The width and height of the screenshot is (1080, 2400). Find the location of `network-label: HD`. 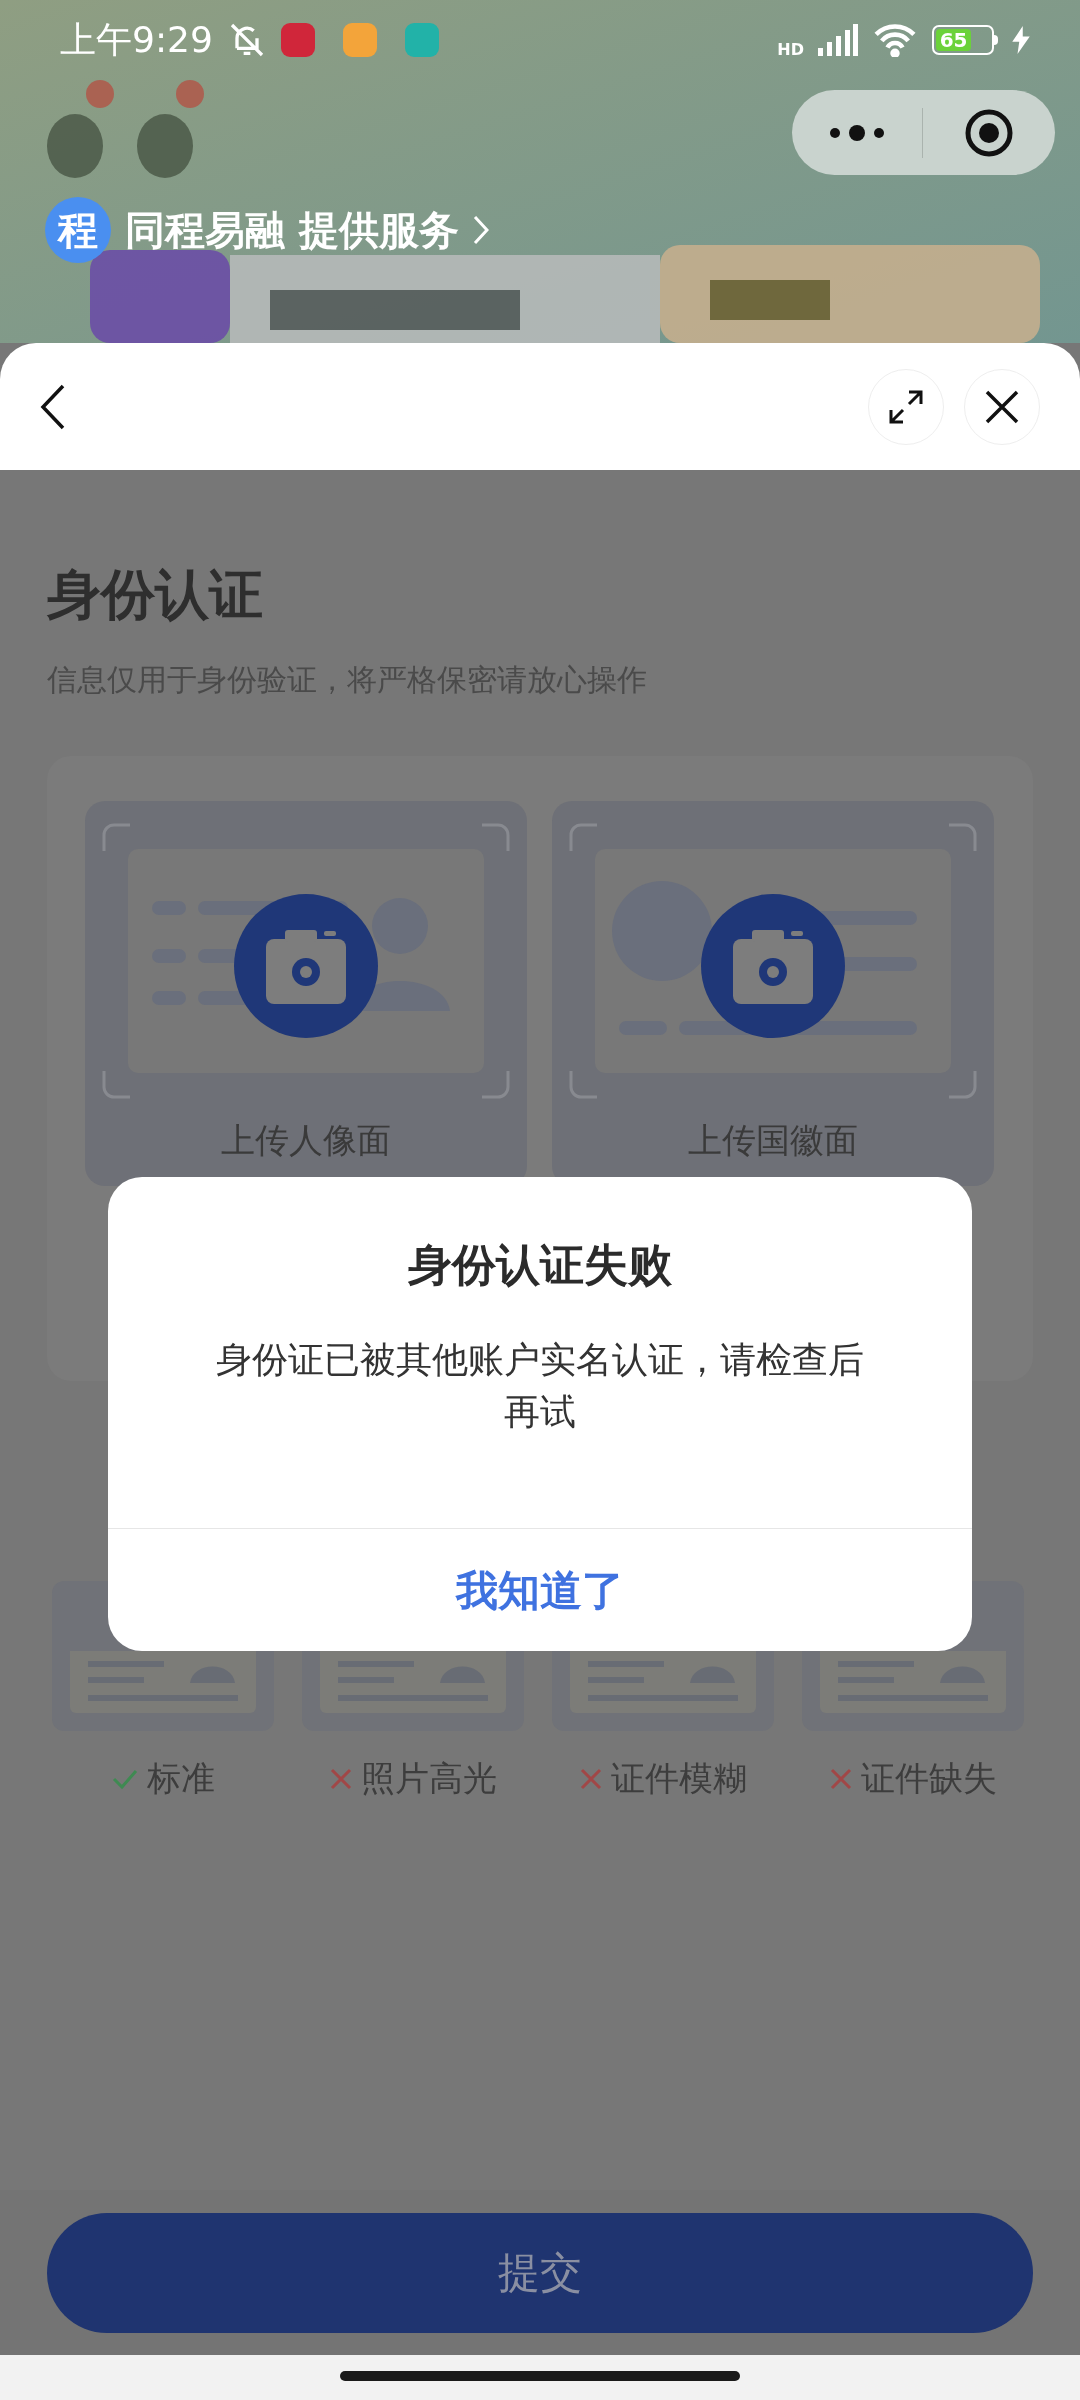

network-label: HD is located at coordinates (790, 50).